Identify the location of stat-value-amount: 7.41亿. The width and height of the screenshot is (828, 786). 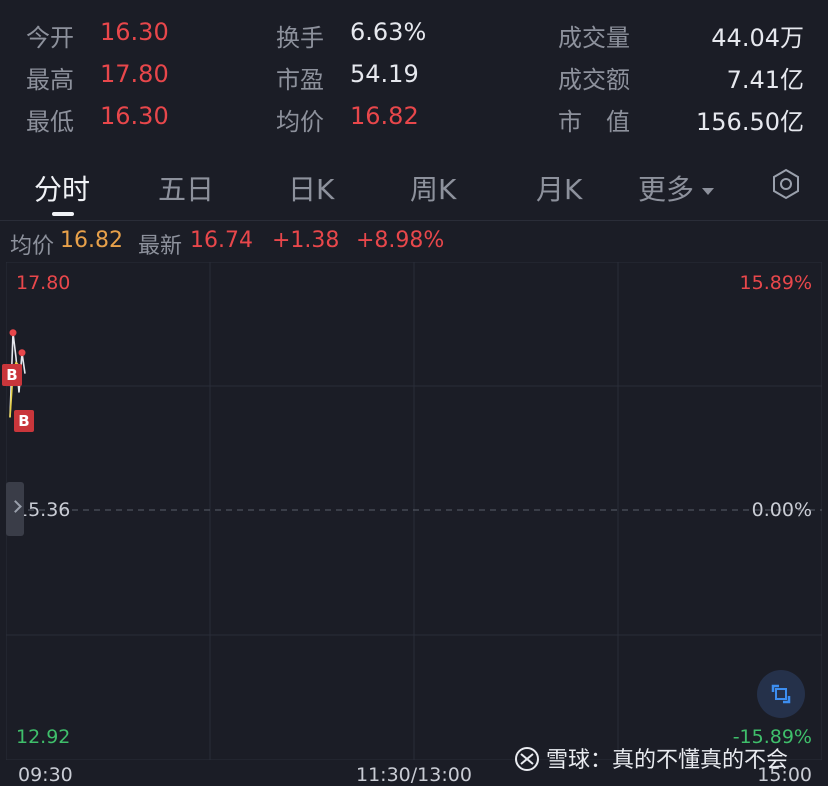
(765, 80).